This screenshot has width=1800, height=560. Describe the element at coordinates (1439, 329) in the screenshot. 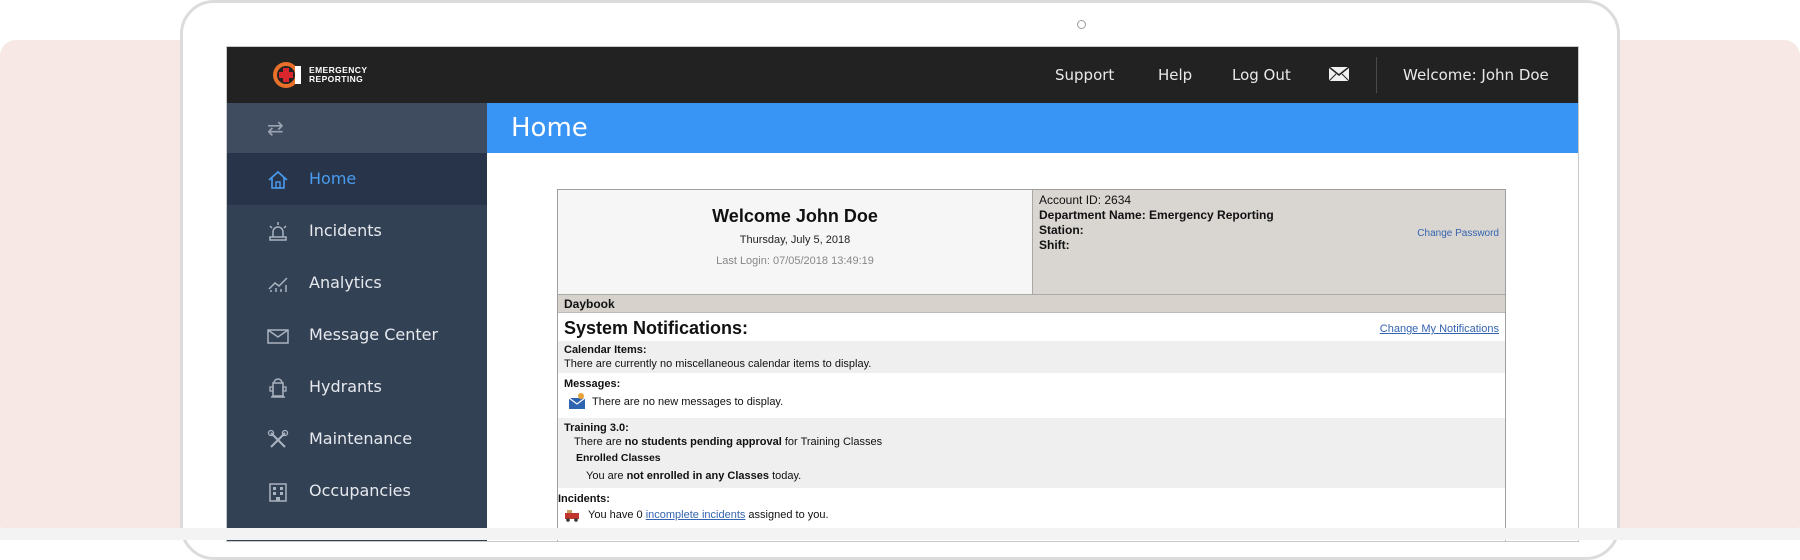

I see `change-notifications-link: Change My Notifications` at that location.